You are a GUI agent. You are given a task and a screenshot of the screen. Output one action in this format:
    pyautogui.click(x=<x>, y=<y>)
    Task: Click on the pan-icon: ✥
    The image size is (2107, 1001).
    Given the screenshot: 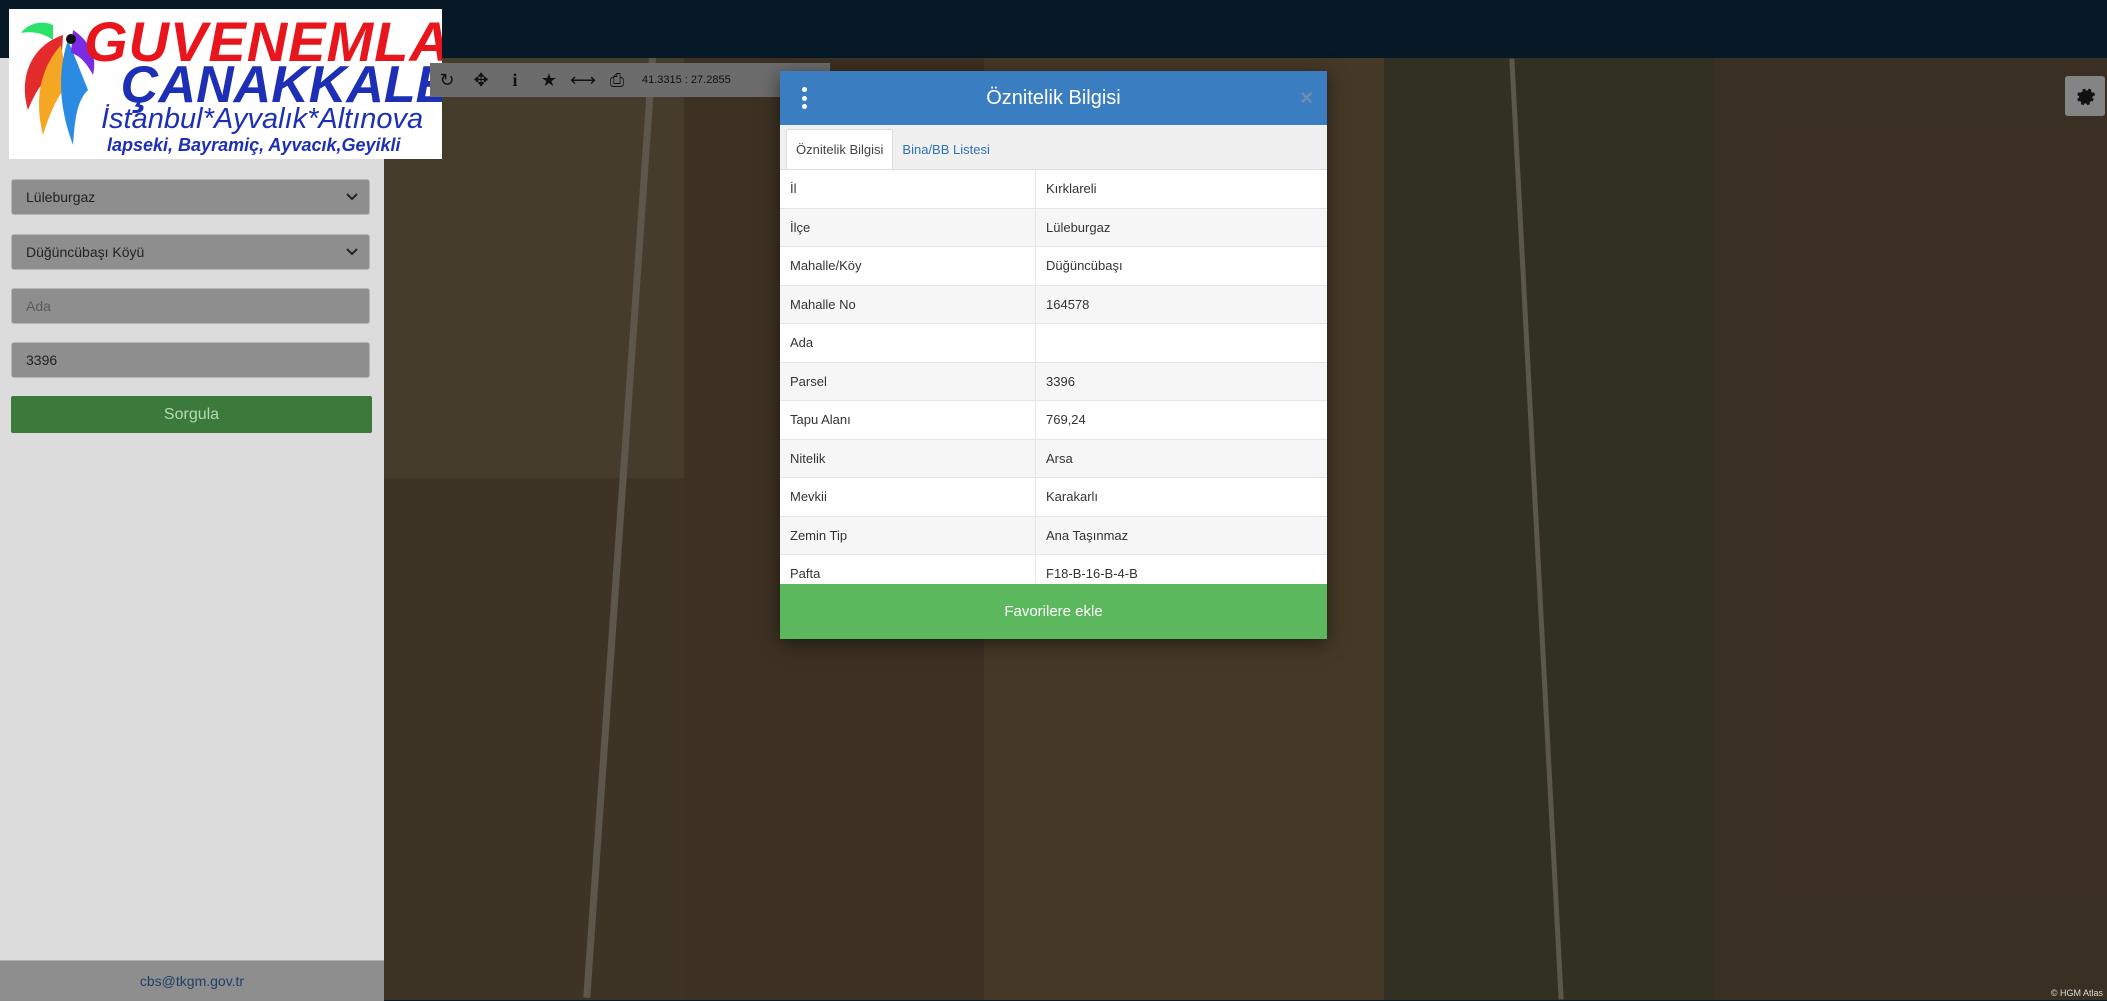 What is the action you would take?
    pyautogui.click(x=481, y=80)
    